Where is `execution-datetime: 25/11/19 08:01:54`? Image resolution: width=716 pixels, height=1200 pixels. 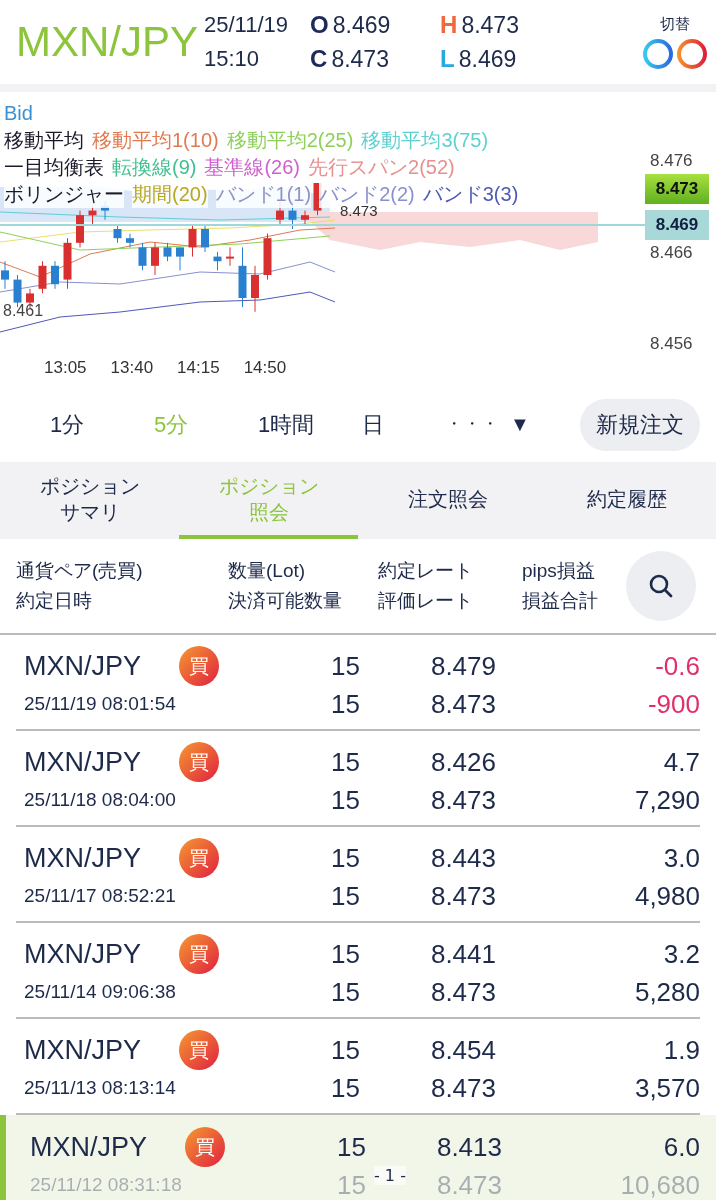 execution-datetime: 25/11/19 08:01:54 is located at coordinates (100, 704).